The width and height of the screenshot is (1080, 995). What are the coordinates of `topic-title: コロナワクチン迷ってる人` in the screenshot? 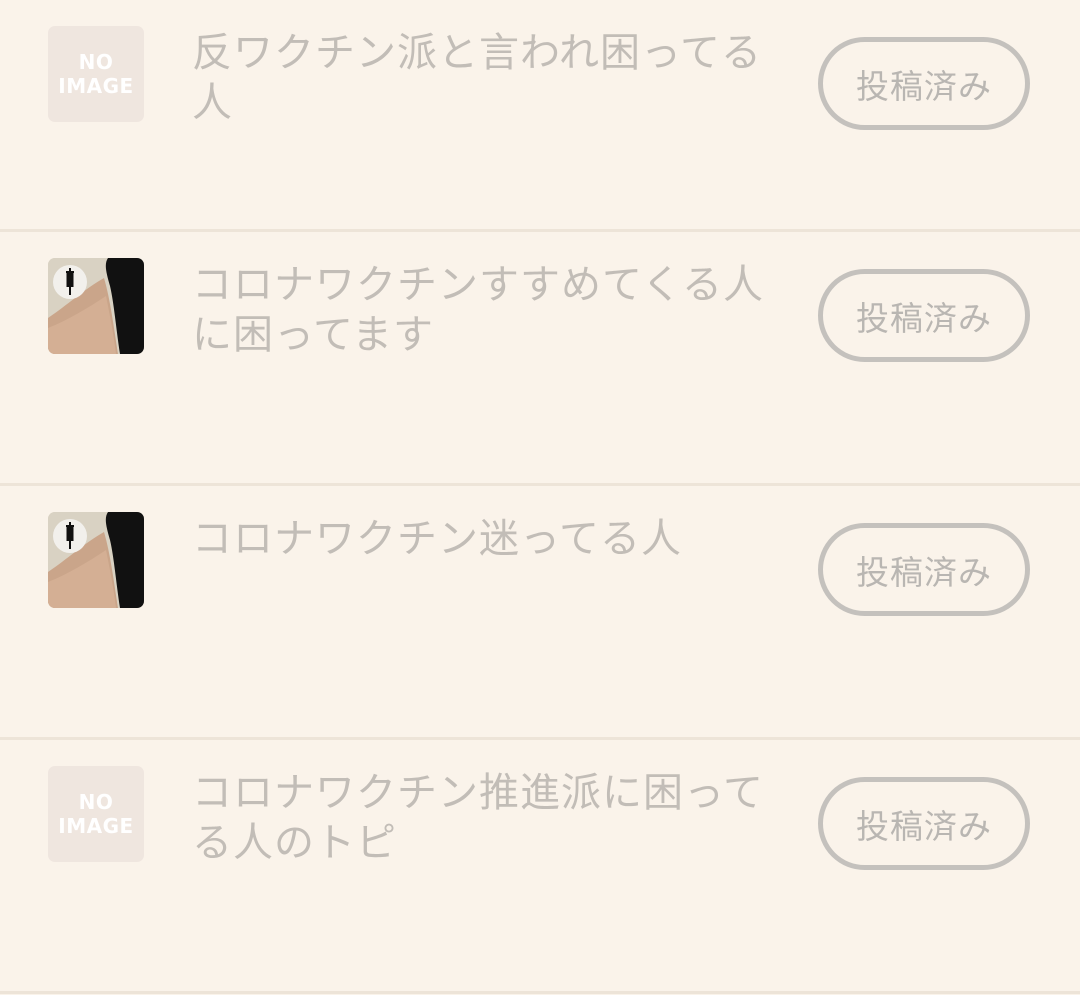 It's located at (492, 539).